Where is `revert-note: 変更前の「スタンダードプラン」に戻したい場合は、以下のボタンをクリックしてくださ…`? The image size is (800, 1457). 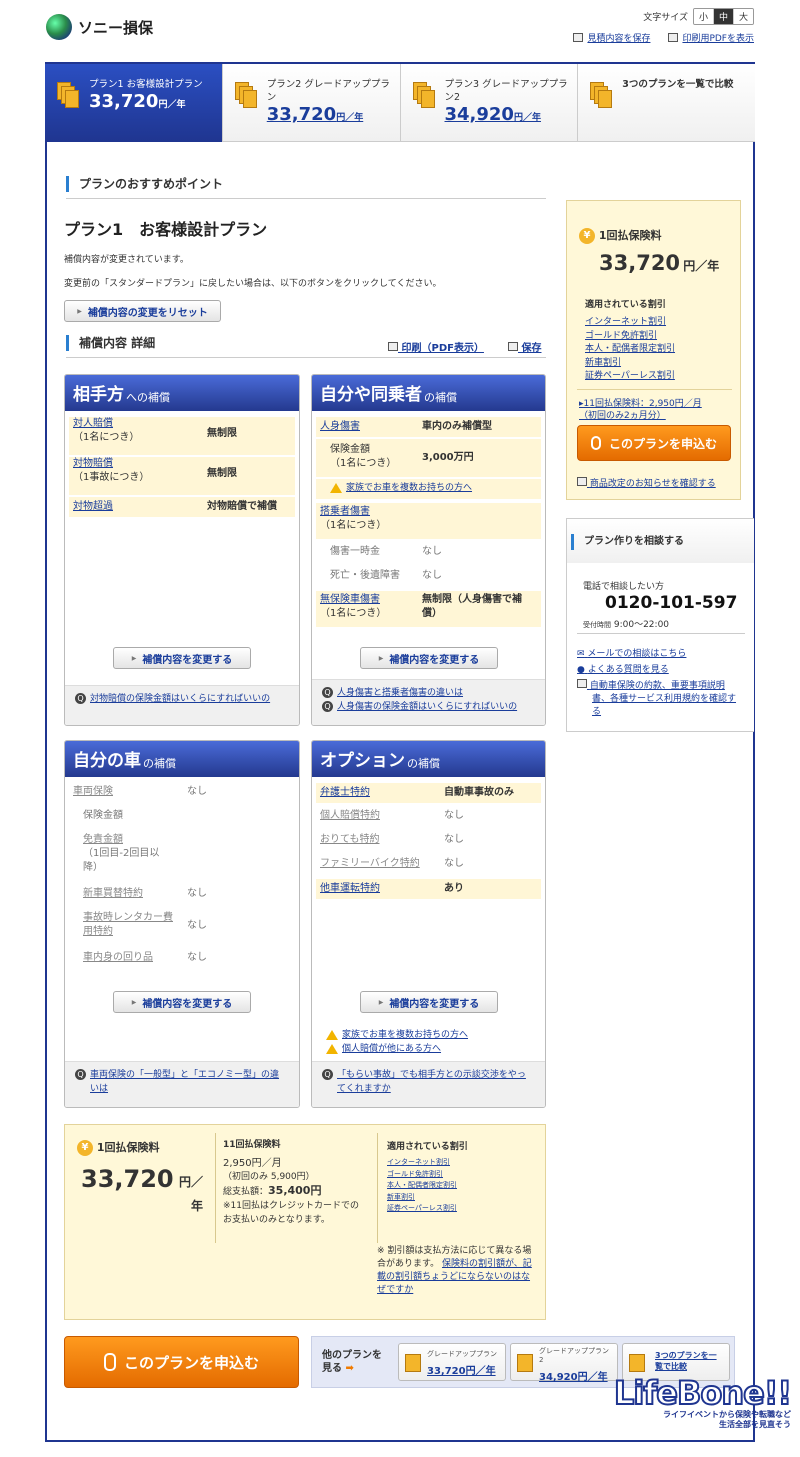
revert-note: 変更前の「スタンダードプラン」に戻したい場合は、以下のボタンをクリックしてくださ… is located at coordinates (253, 284).